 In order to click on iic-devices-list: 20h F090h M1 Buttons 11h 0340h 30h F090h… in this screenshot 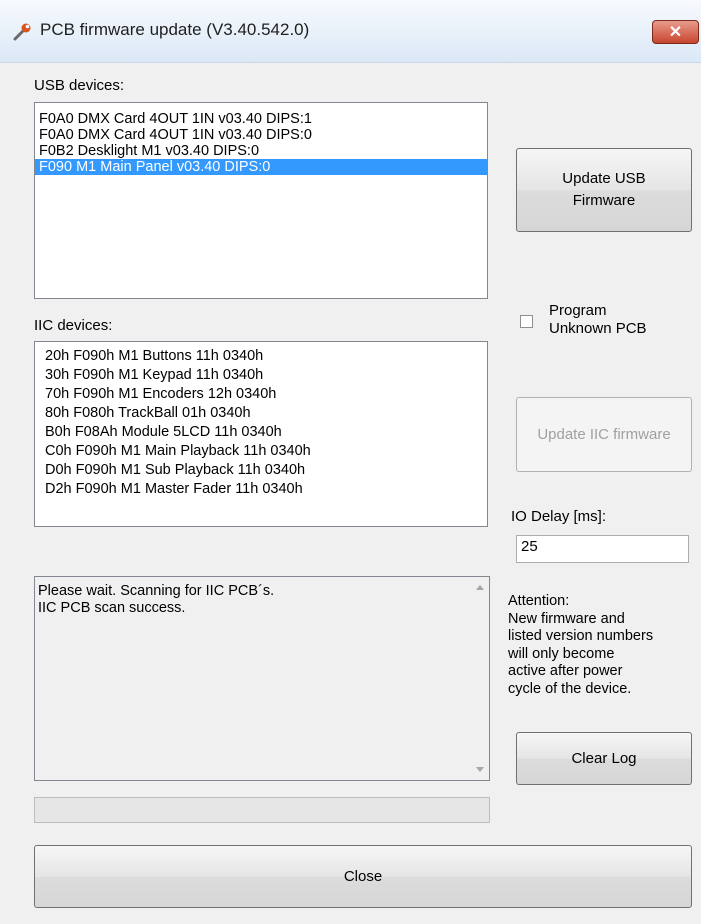, I will do `click(261, 434)`.